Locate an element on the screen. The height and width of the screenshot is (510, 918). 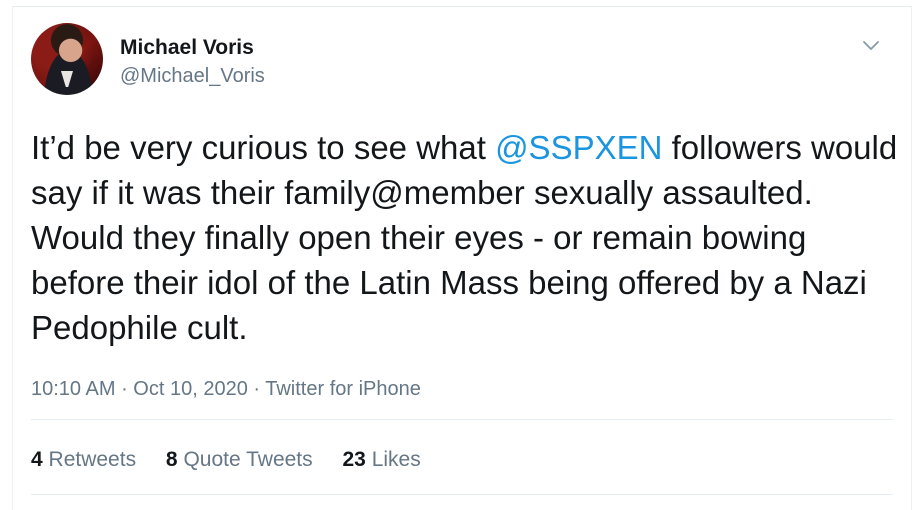
author-handle: @Michael_Voris is located at coordinates (192, 76).